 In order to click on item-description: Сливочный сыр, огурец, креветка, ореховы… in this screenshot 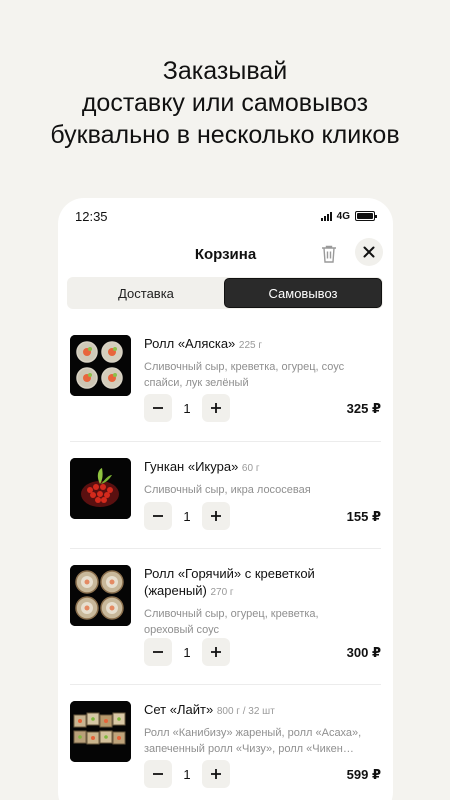, I will do `click(231, 622)`.